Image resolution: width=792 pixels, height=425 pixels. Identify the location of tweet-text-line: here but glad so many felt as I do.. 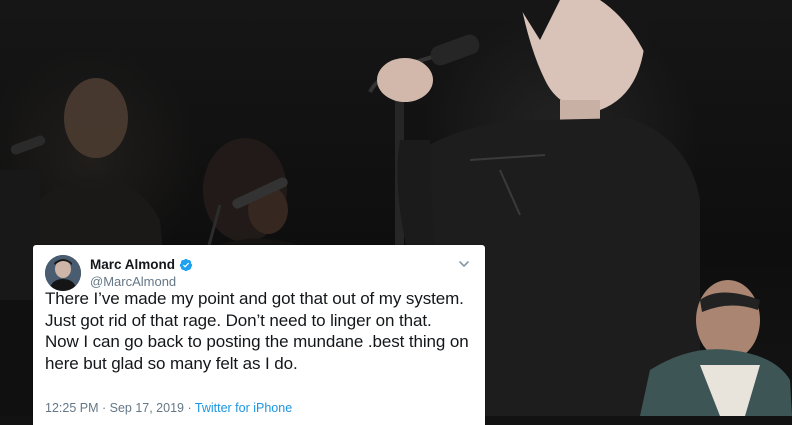
(171, 363).